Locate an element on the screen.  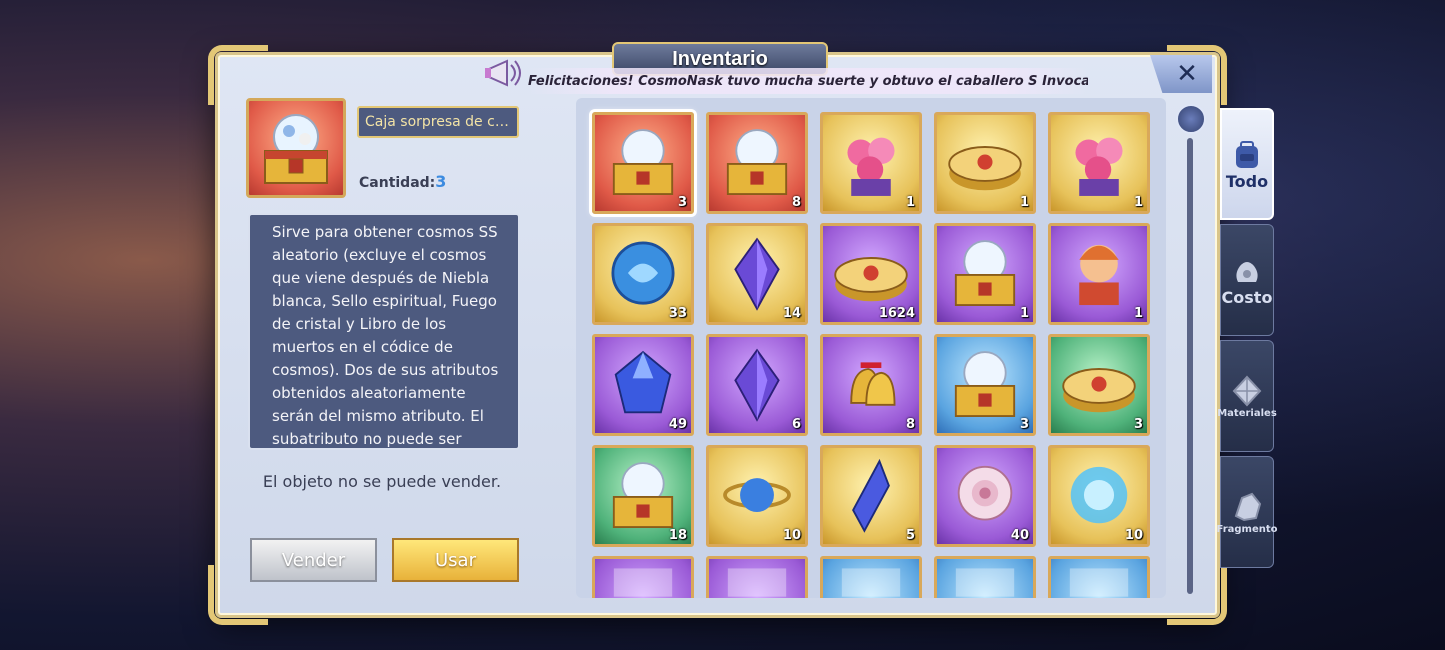
tab-costo: Costo is located at coordinates (1247, 280).